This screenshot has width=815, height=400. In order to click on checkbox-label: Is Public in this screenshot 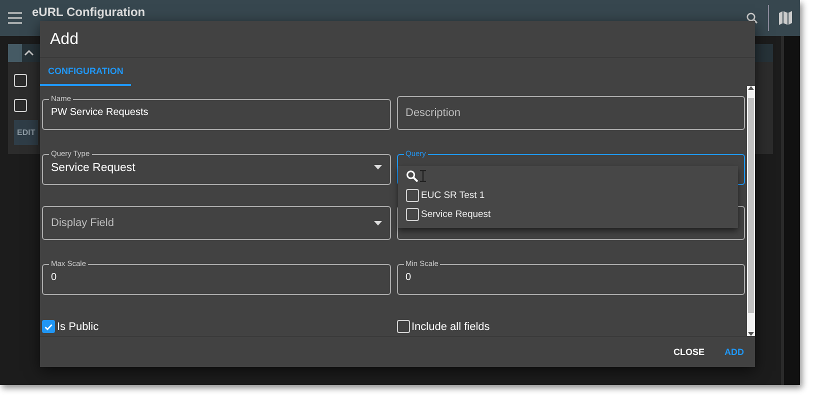, I will do `click(78, 326)`.